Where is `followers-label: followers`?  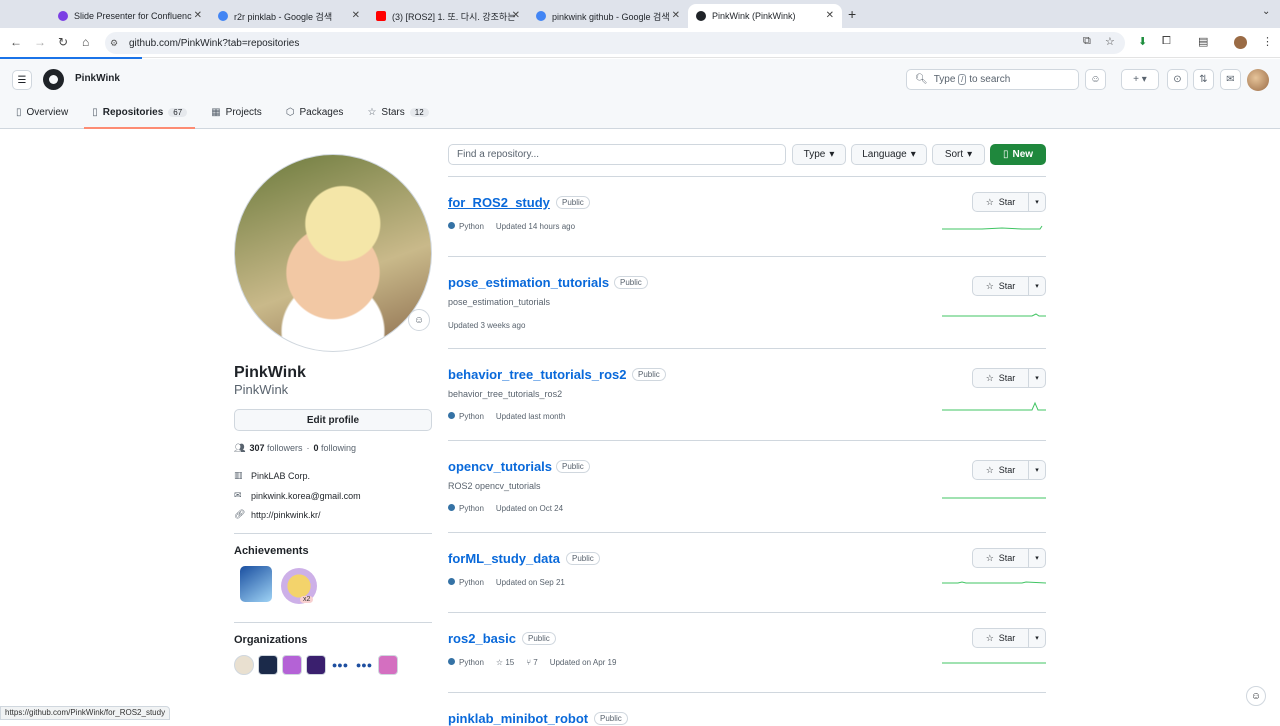 followers-label: followers is located at coordinates (284, 448).